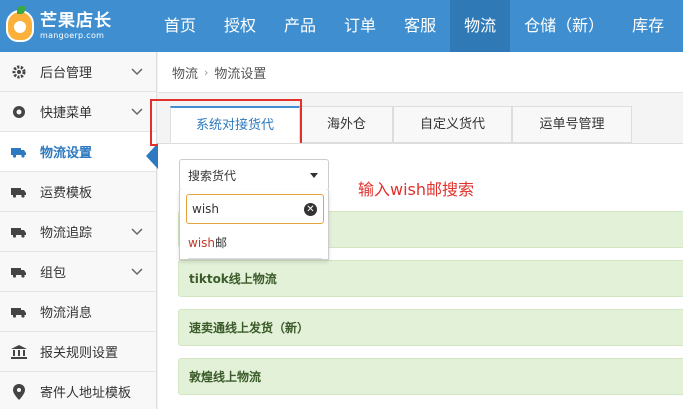  Describe the element at coordinates (206, 72) in the screenshot. I see `chevron-right-icon: ›` at that location.